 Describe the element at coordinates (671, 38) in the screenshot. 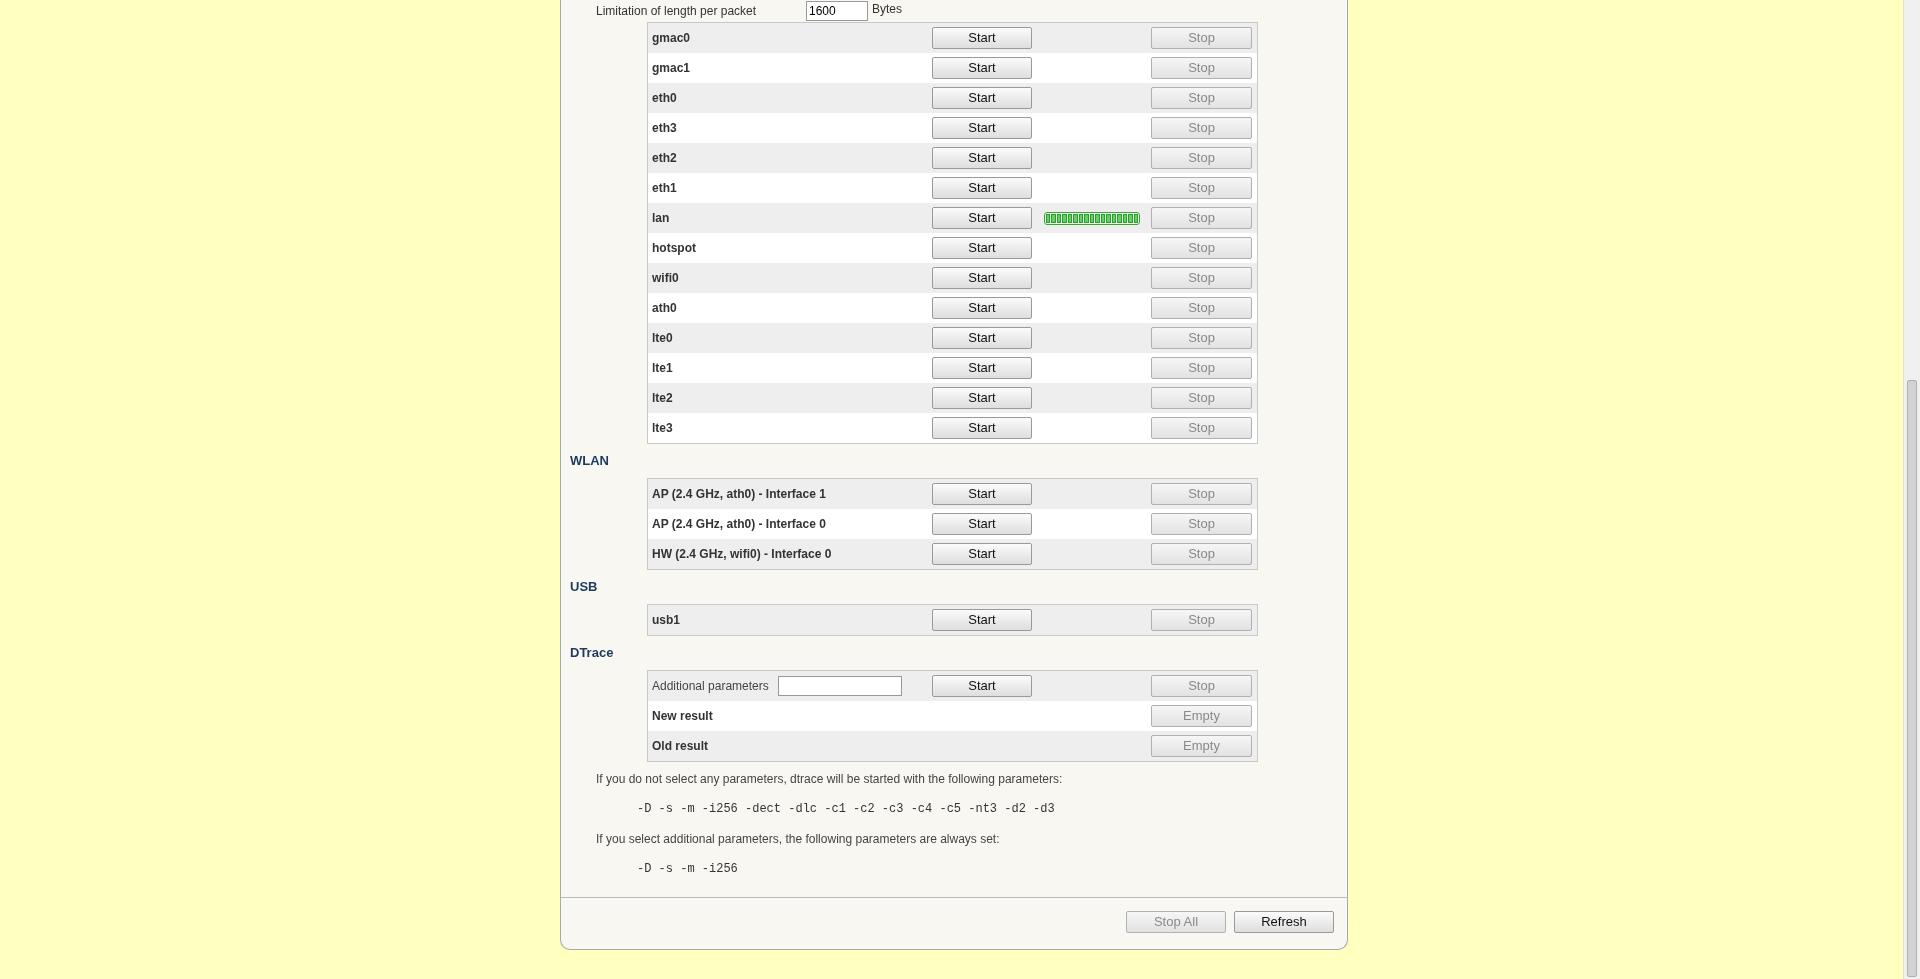

I see `interface-name: gmac0` at that location.